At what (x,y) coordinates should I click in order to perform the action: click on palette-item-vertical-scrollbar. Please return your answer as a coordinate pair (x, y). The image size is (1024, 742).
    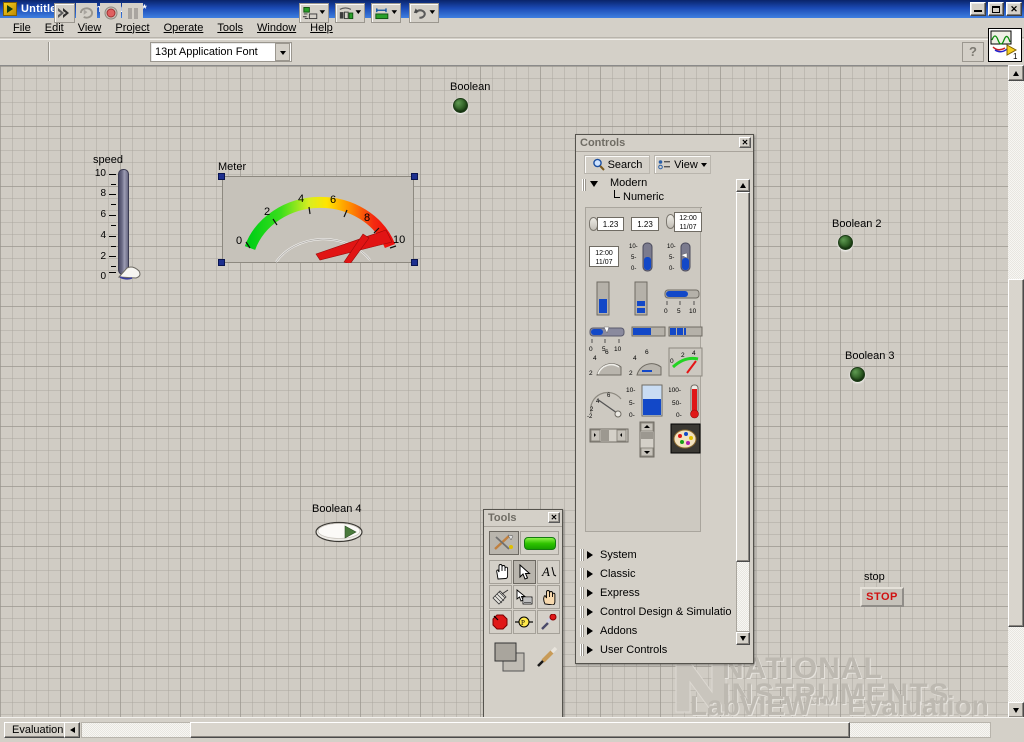
    Looking at the image, I should click on (647, 440).